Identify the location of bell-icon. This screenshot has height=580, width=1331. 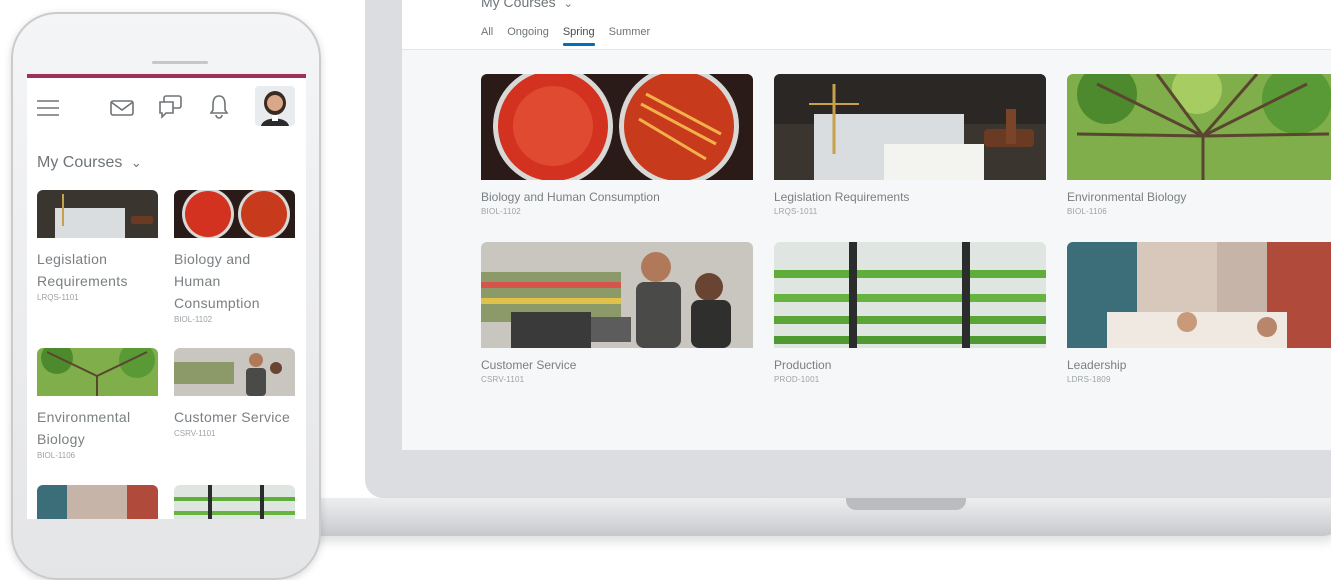
(219, 106).